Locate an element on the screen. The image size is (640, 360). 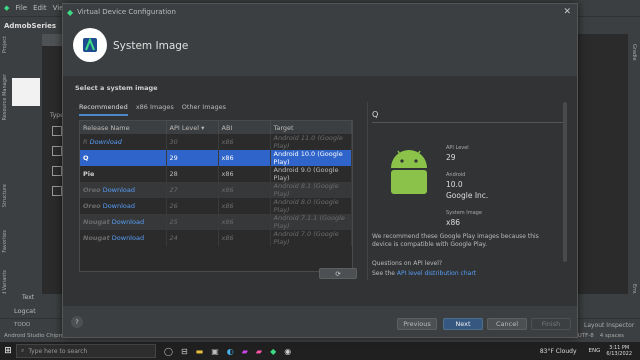
col-target: Target is located at coordinates (311, 127).